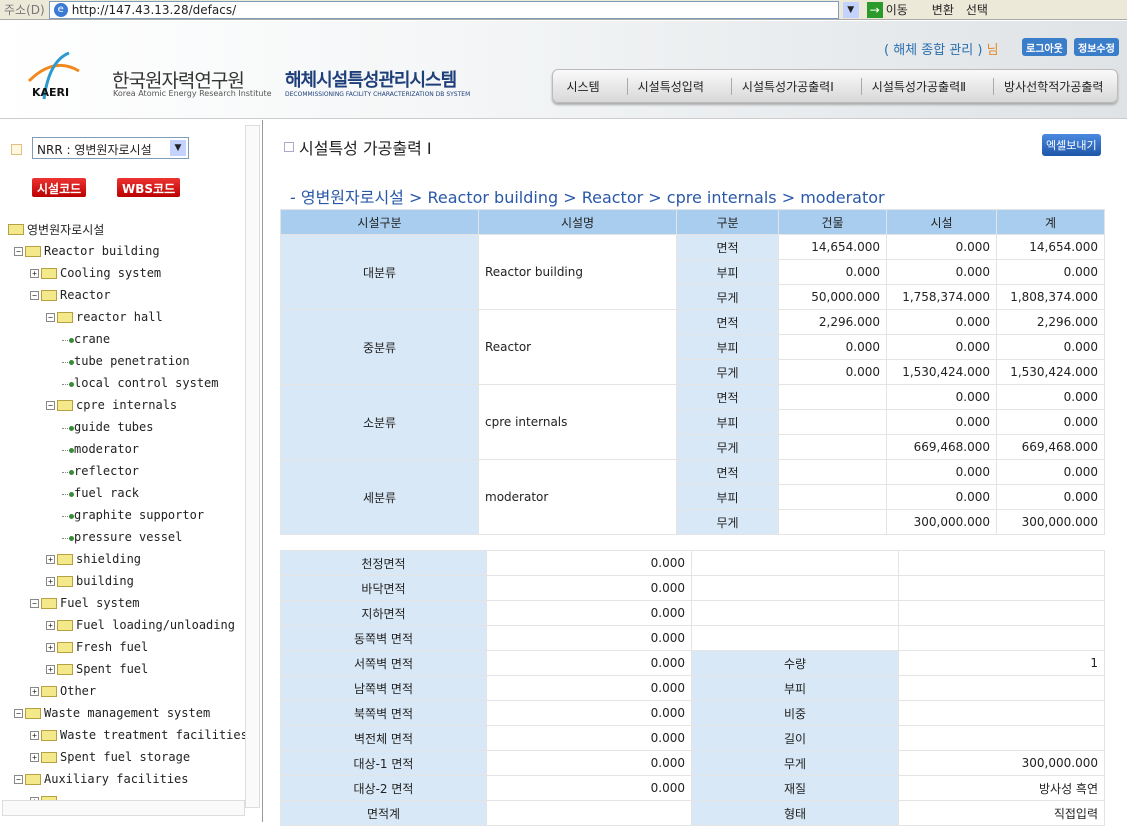 Image resolution: width=1127 pixels, height=826 pixels. Describe the element at coordinates (665, 86) in the screenshot. I see `menu-facility-input: 시설특성입력` at that location.